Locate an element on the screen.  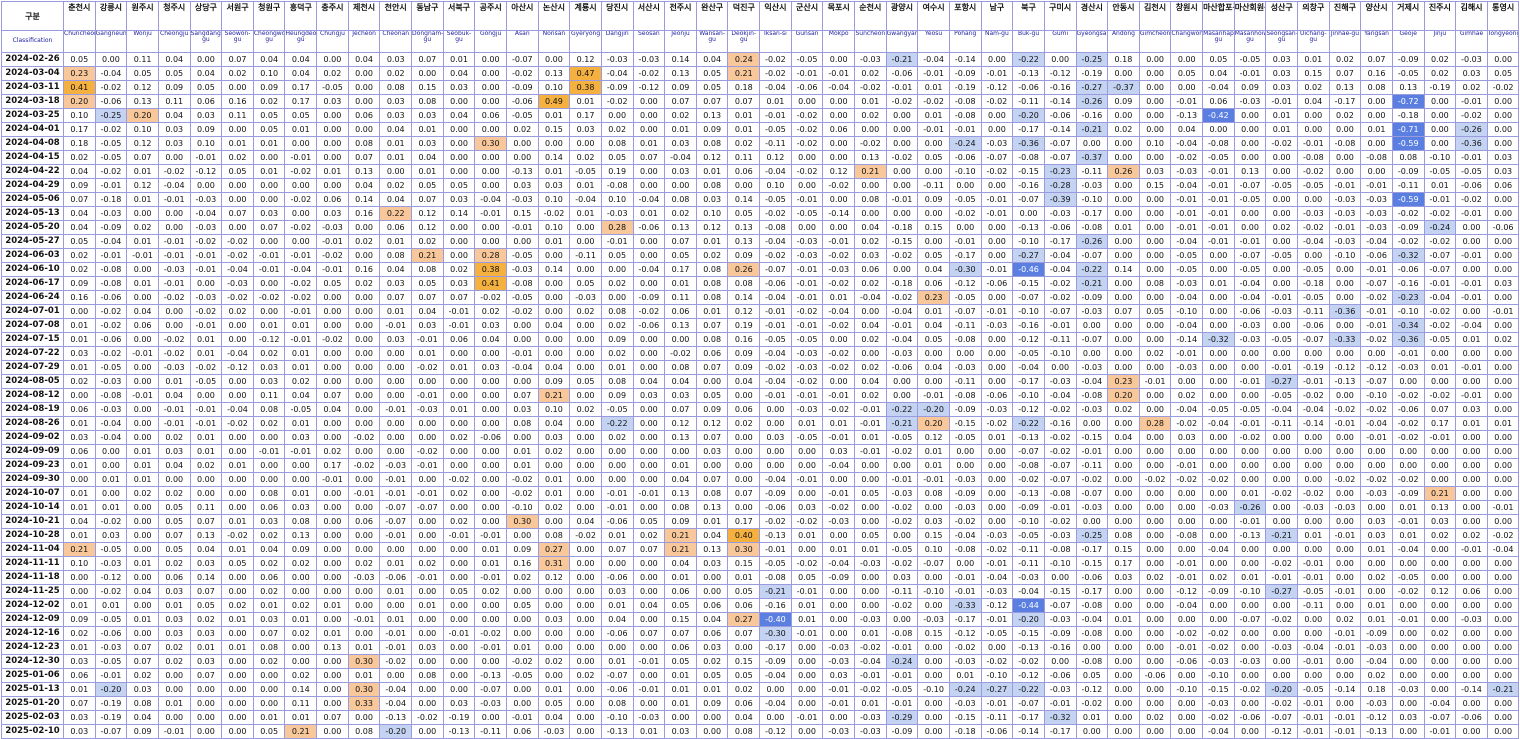
table-cell: -0.12 is located at coordinates (997, 87).